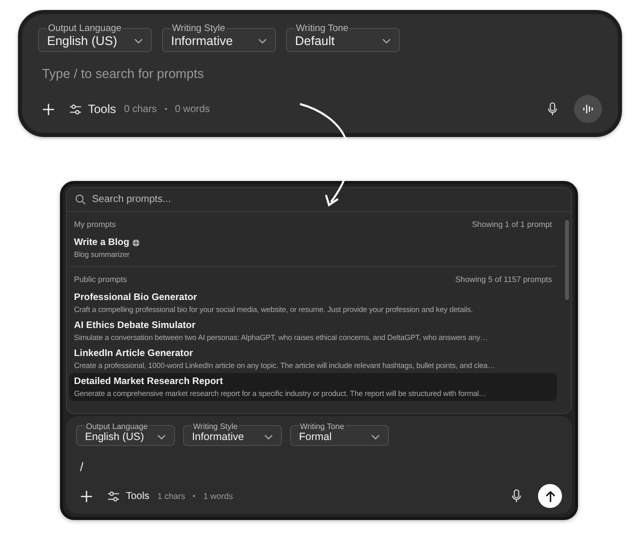  I want to click on prompt-title: AI Ethics Debate Simulator, so click(135, 325).